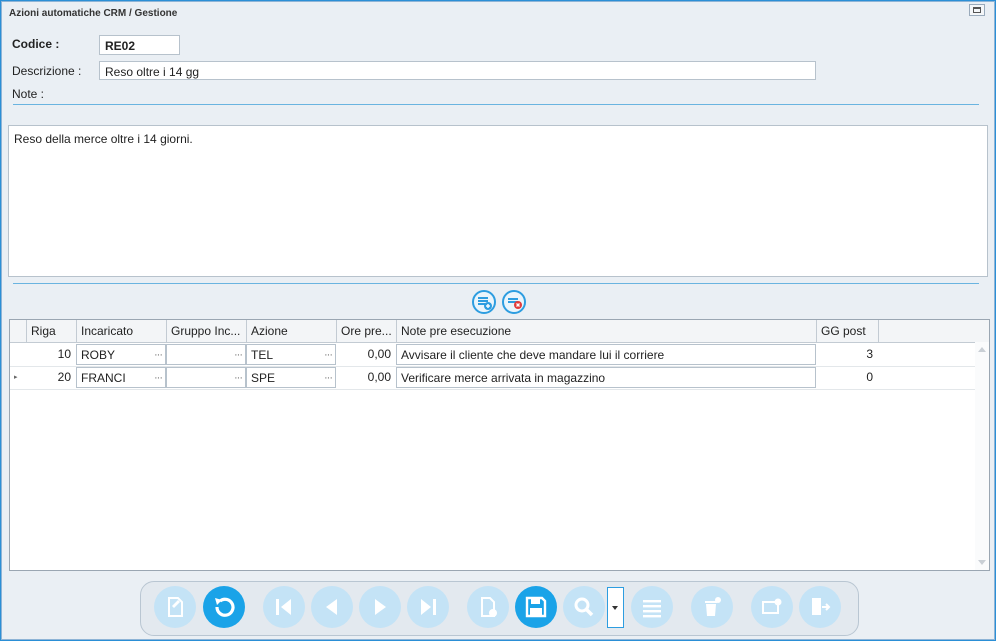  Describe the element at coordinates (982, 562) in the screenshot. I see `scroll-down-icon` at that location.